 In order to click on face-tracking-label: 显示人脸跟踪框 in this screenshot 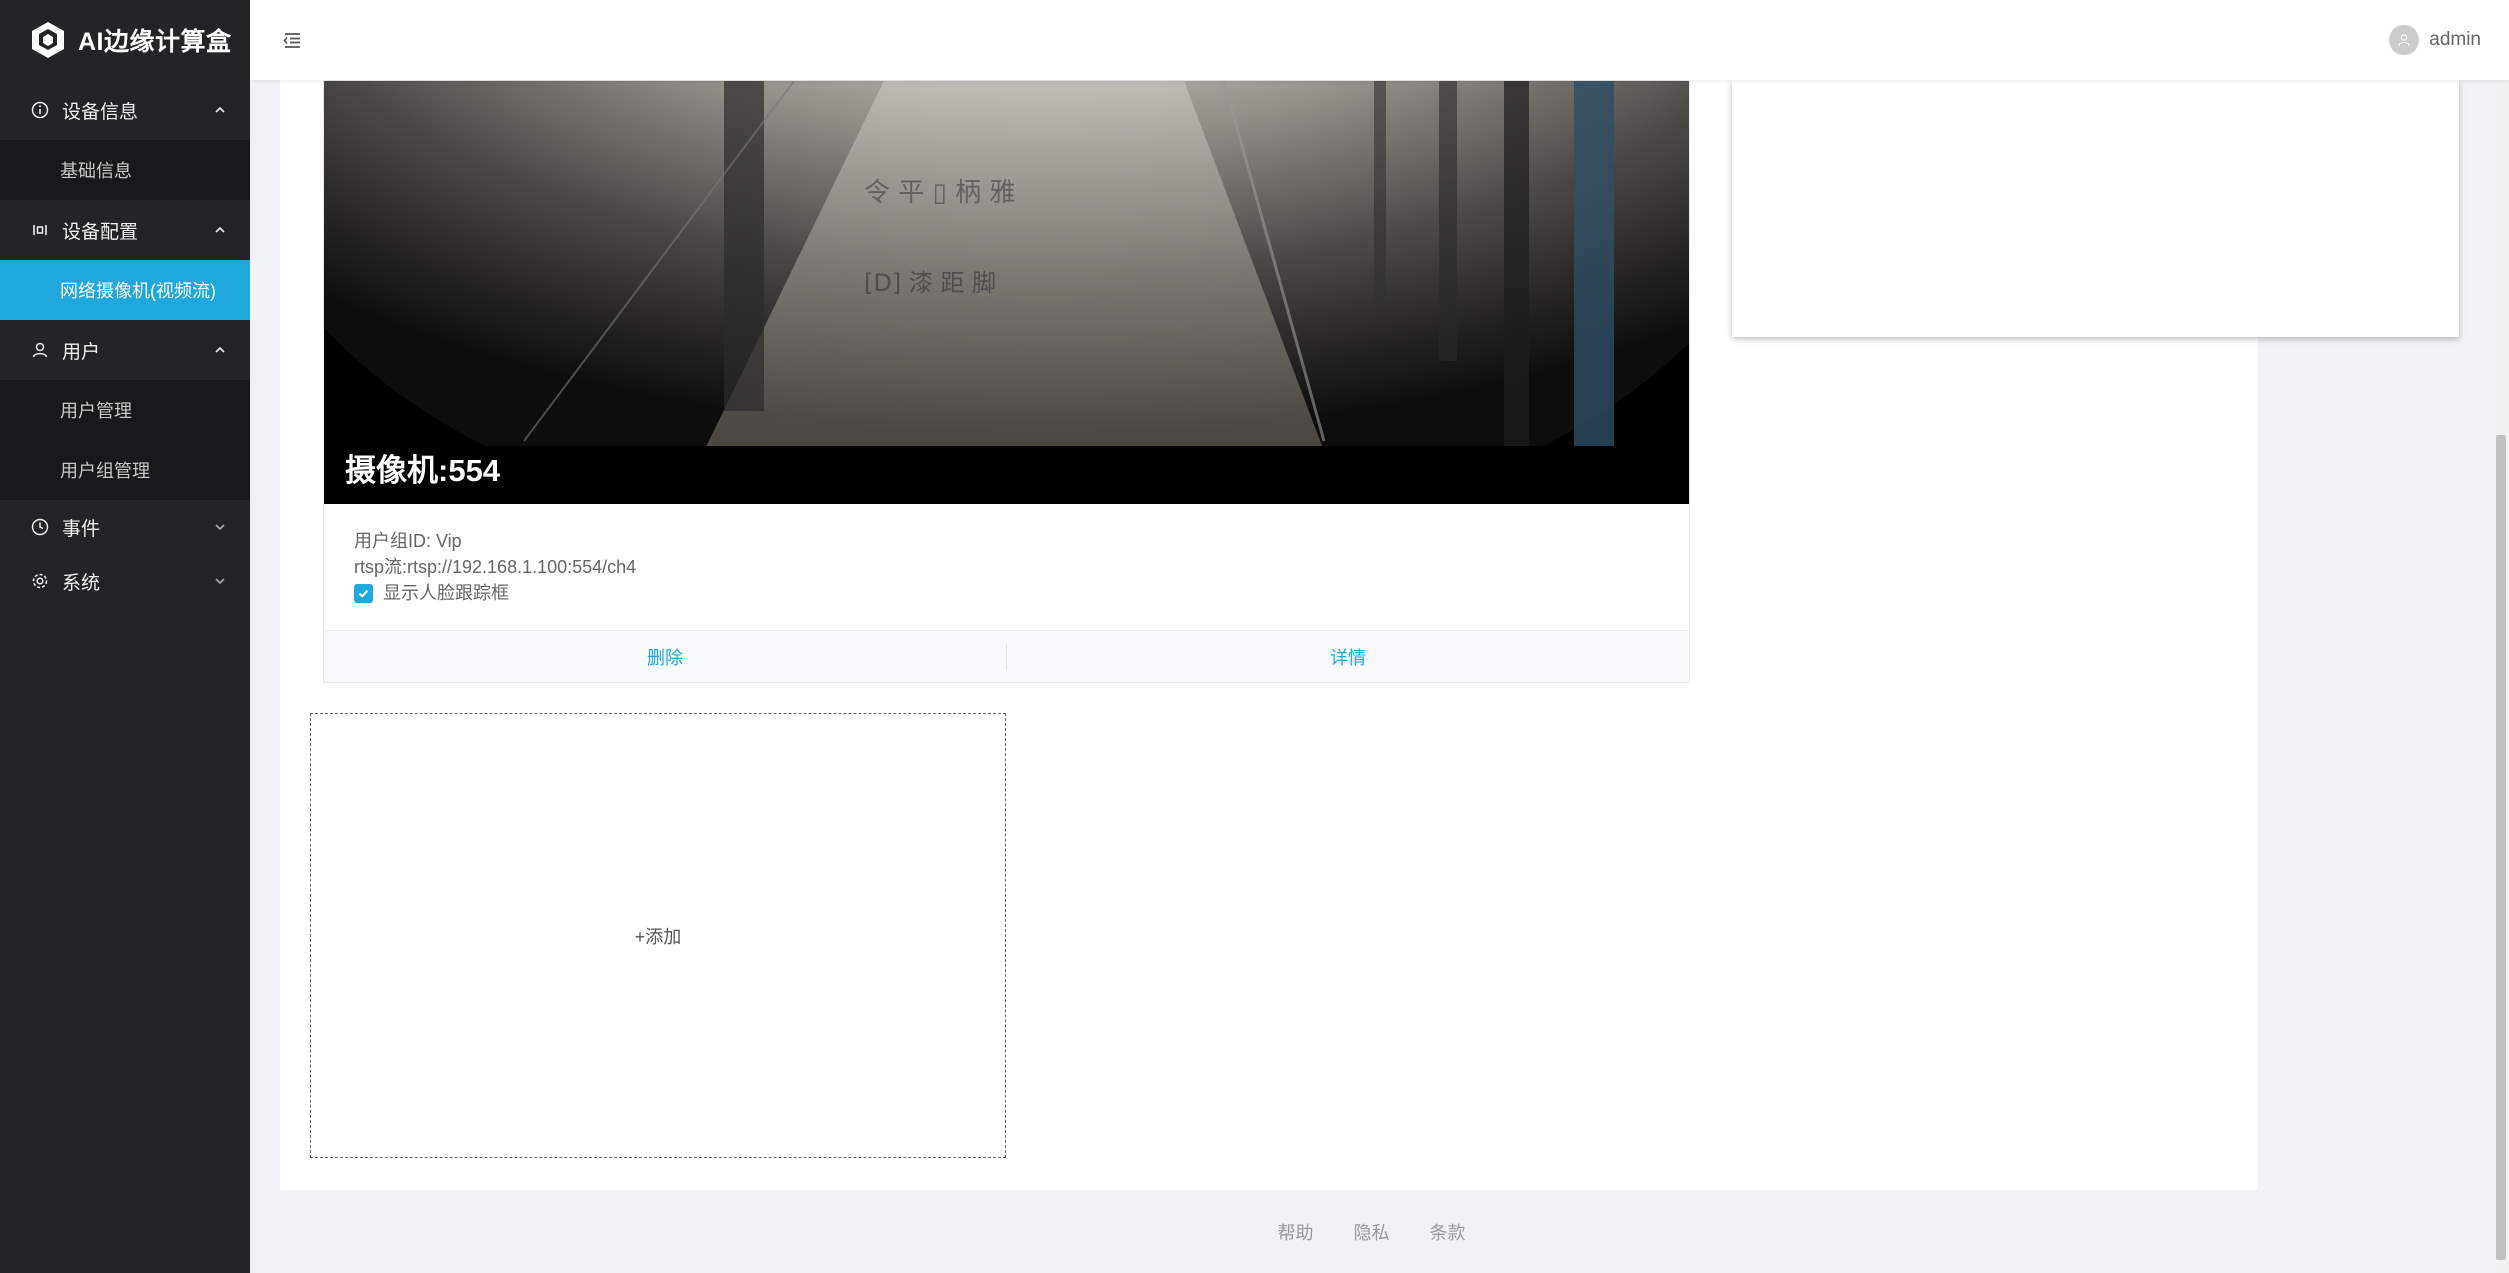, I will do `click(446, 593)`.